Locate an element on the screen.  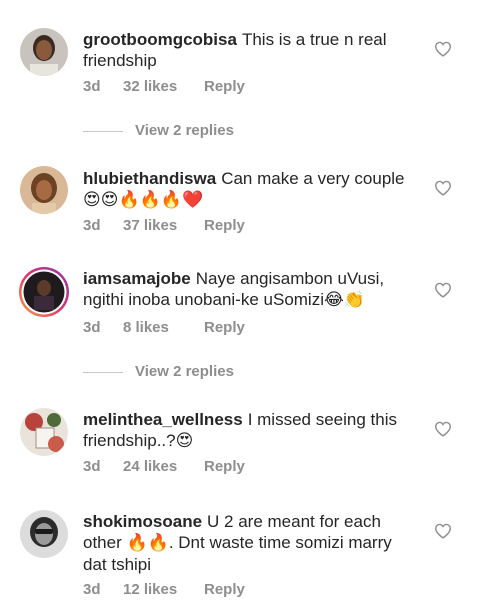
comment-username: melinthea_wellness is located at coordinates (163, 419).